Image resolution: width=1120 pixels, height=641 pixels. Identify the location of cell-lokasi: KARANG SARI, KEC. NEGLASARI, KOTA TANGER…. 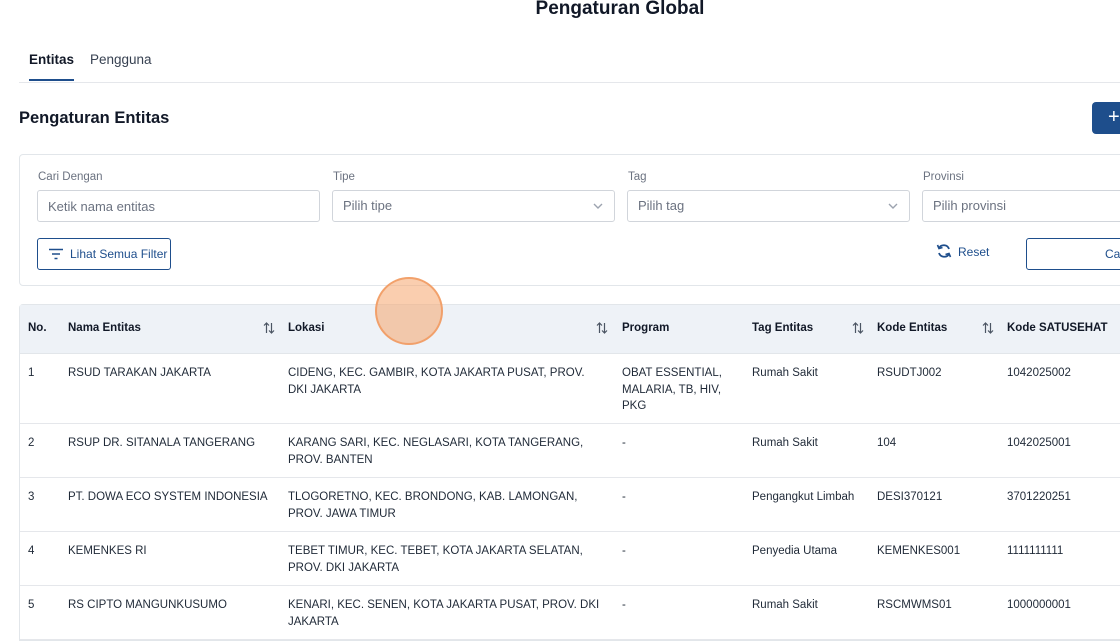
(436, 451).